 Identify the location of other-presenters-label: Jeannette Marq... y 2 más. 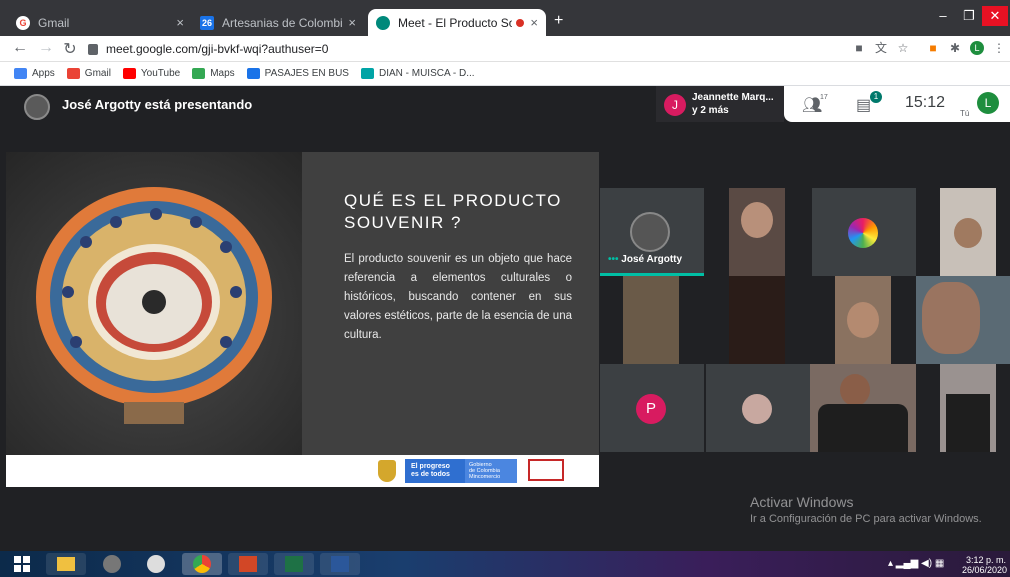
(733, 104).